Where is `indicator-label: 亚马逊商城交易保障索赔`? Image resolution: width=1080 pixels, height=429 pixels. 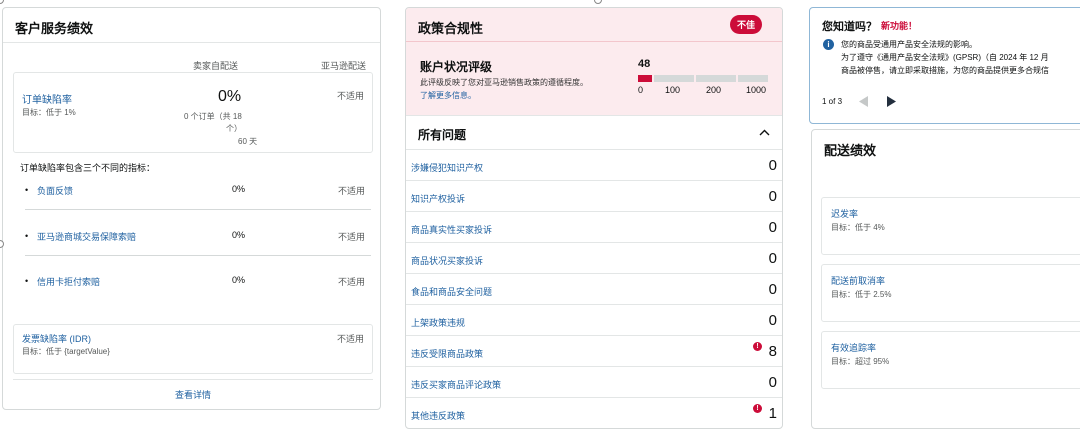
indicator-label: 亚马逊商城交易保障索赔 is located at coordinates (86, 236).